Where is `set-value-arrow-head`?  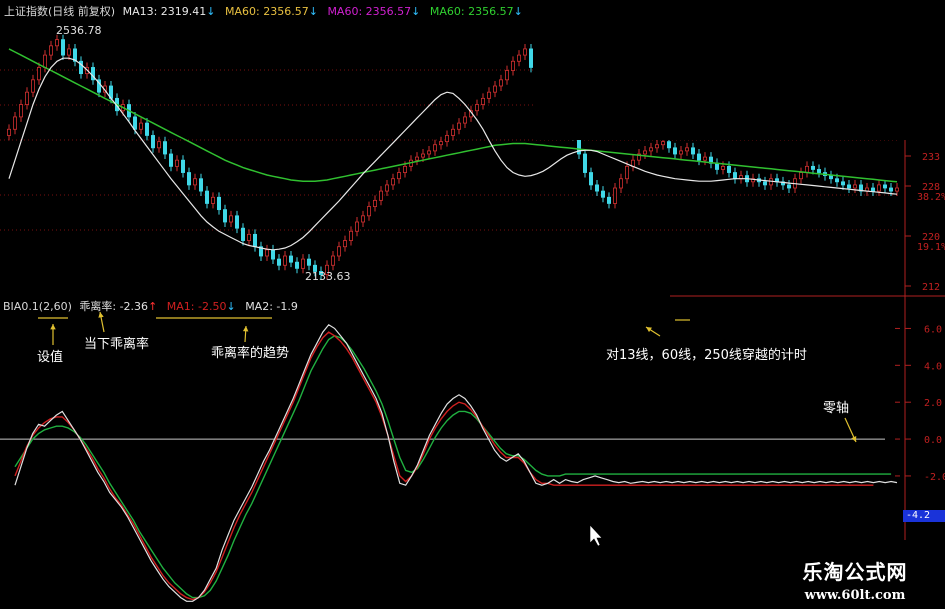
set-value-arrow-head is located at coordinates (53, 327).